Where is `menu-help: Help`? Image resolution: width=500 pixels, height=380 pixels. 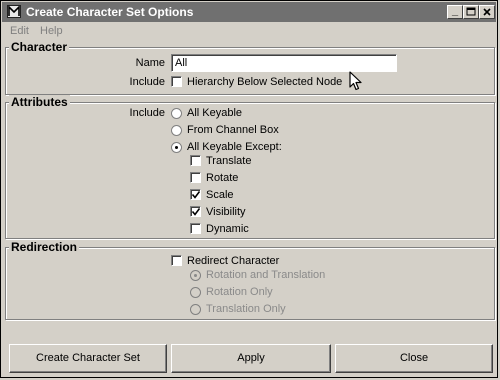
menu-help: Help is located at coordinates (51, 31).